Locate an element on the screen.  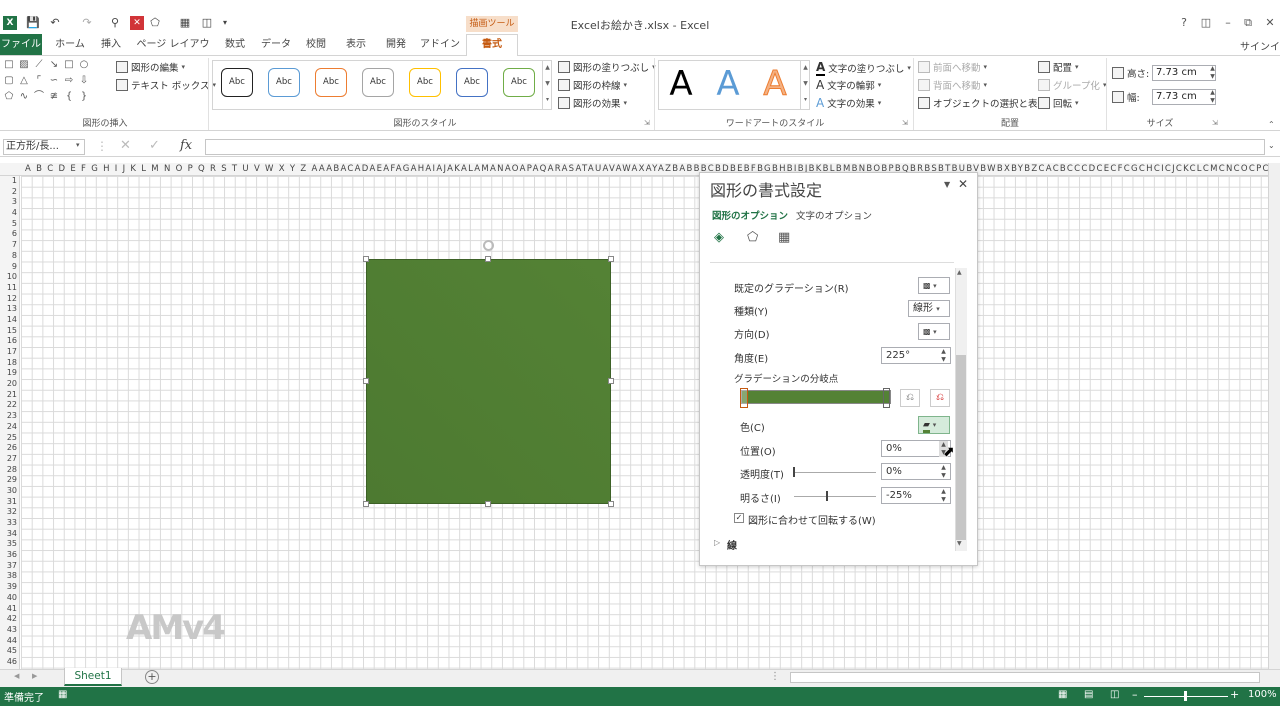
gradient-type-dropdown: 線形 ▾ is located at coordinates (929, 308).